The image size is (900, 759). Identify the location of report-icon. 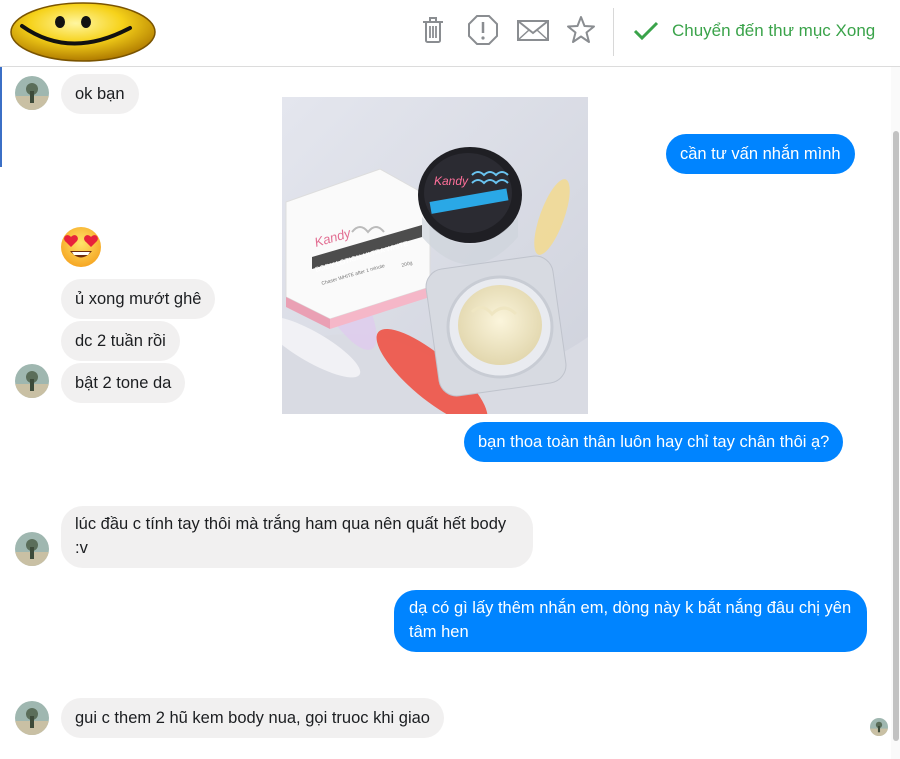
(483, 30).